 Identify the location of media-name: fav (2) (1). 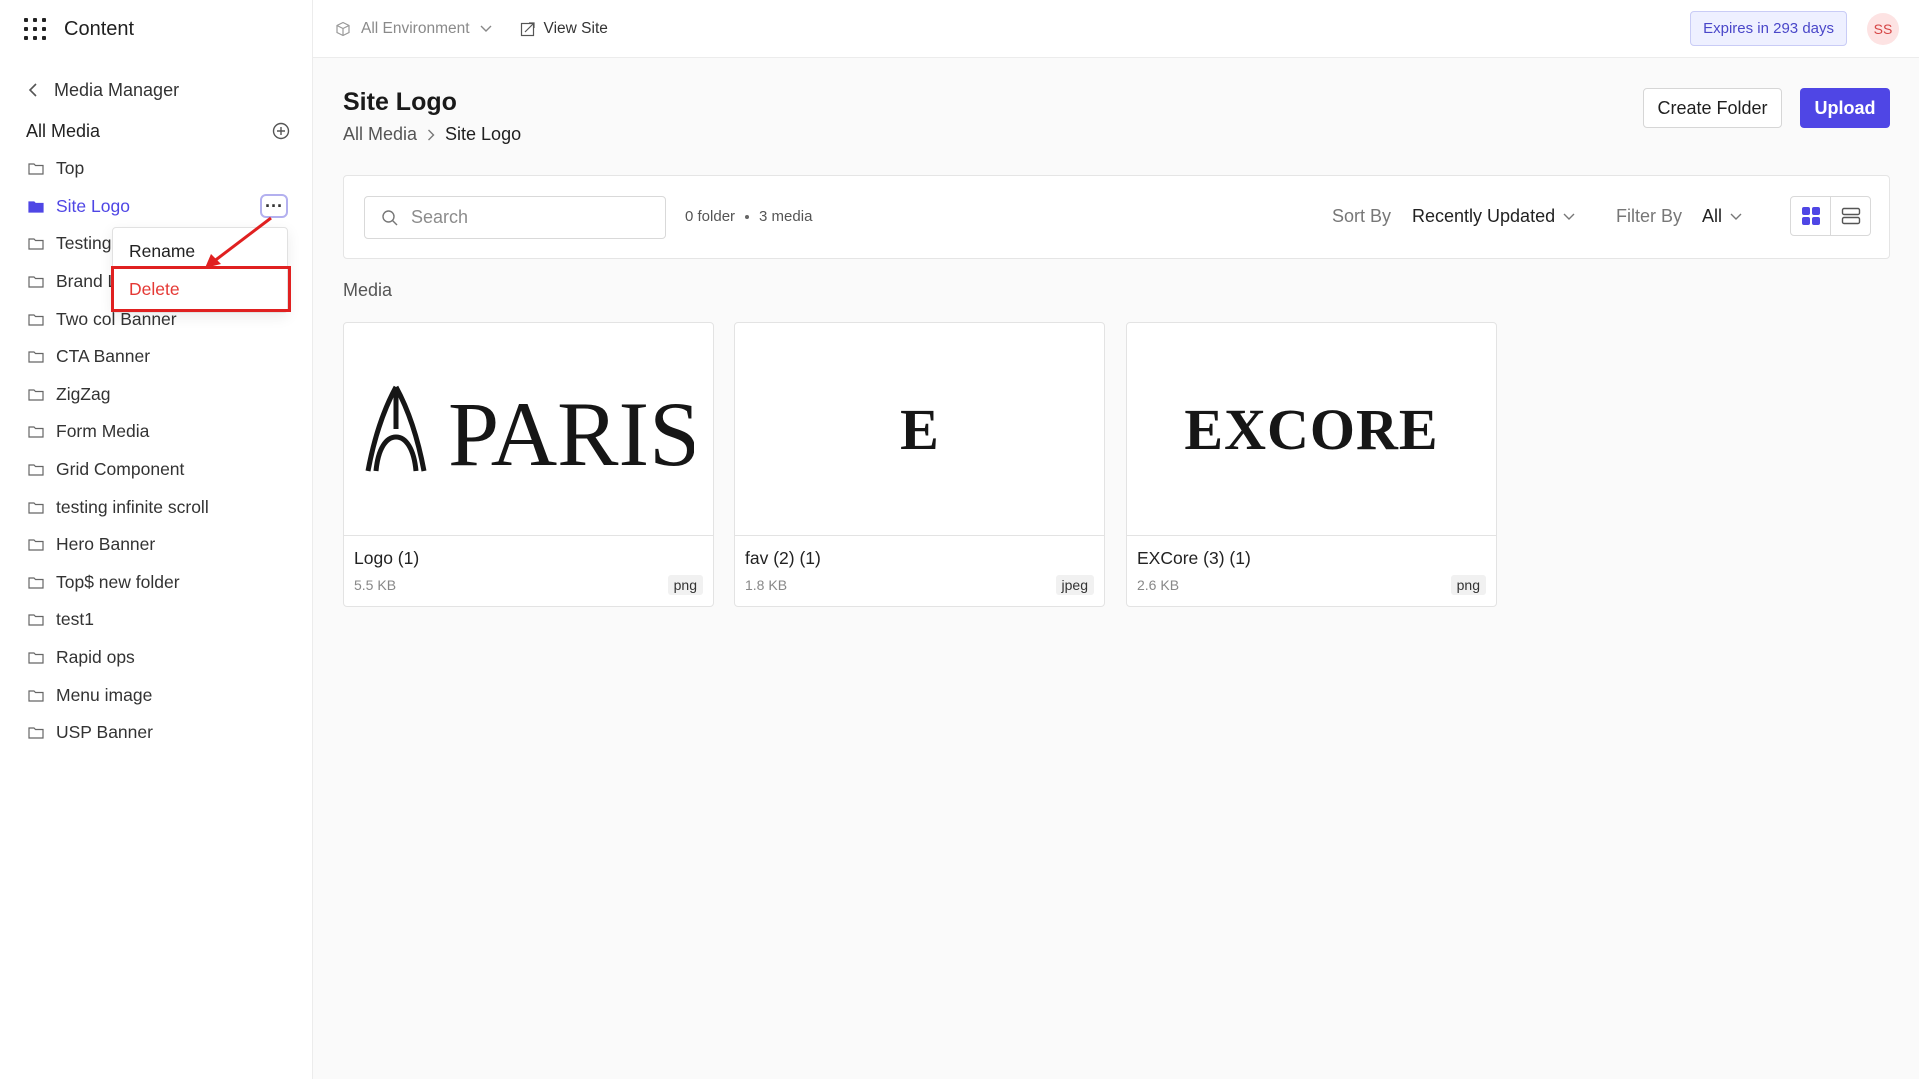
(783, 558).